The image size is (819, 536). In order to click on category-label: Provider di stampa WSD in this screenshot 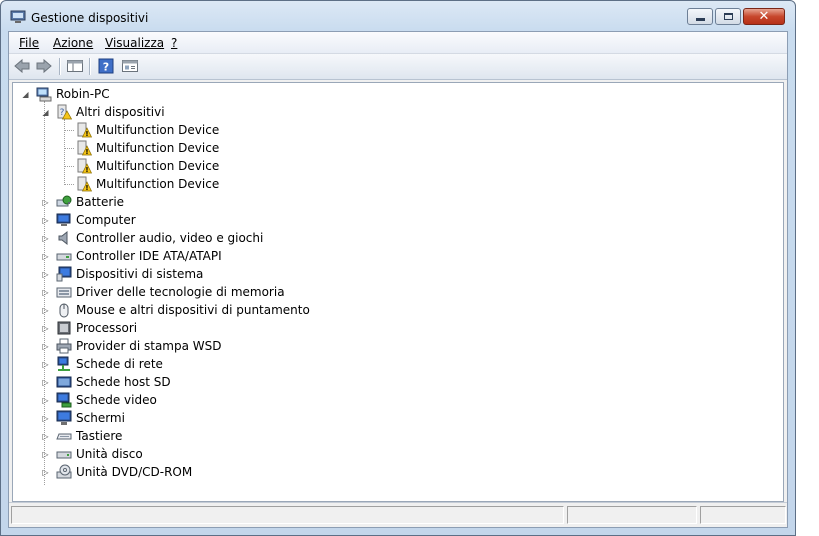, I will do `click(149, 346)`.